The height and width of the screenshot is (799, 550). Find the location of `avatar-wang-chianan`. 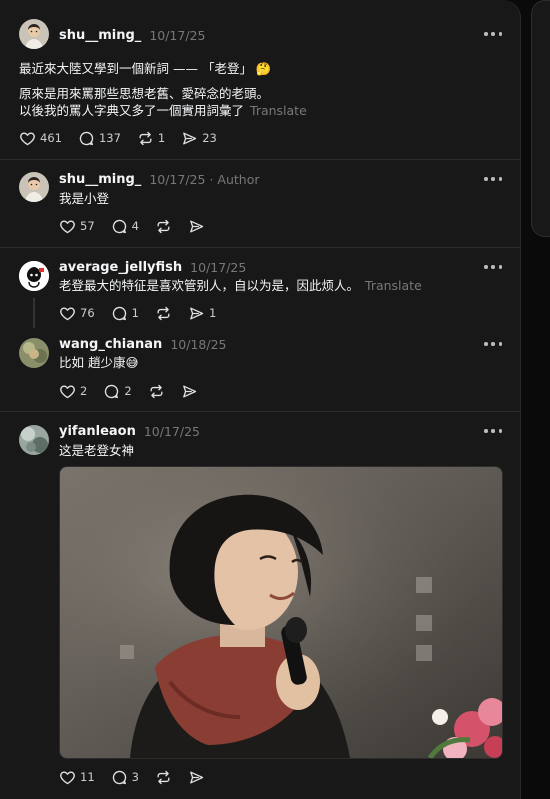

avatar-wang-chianan is located at coordinates (34, 353).